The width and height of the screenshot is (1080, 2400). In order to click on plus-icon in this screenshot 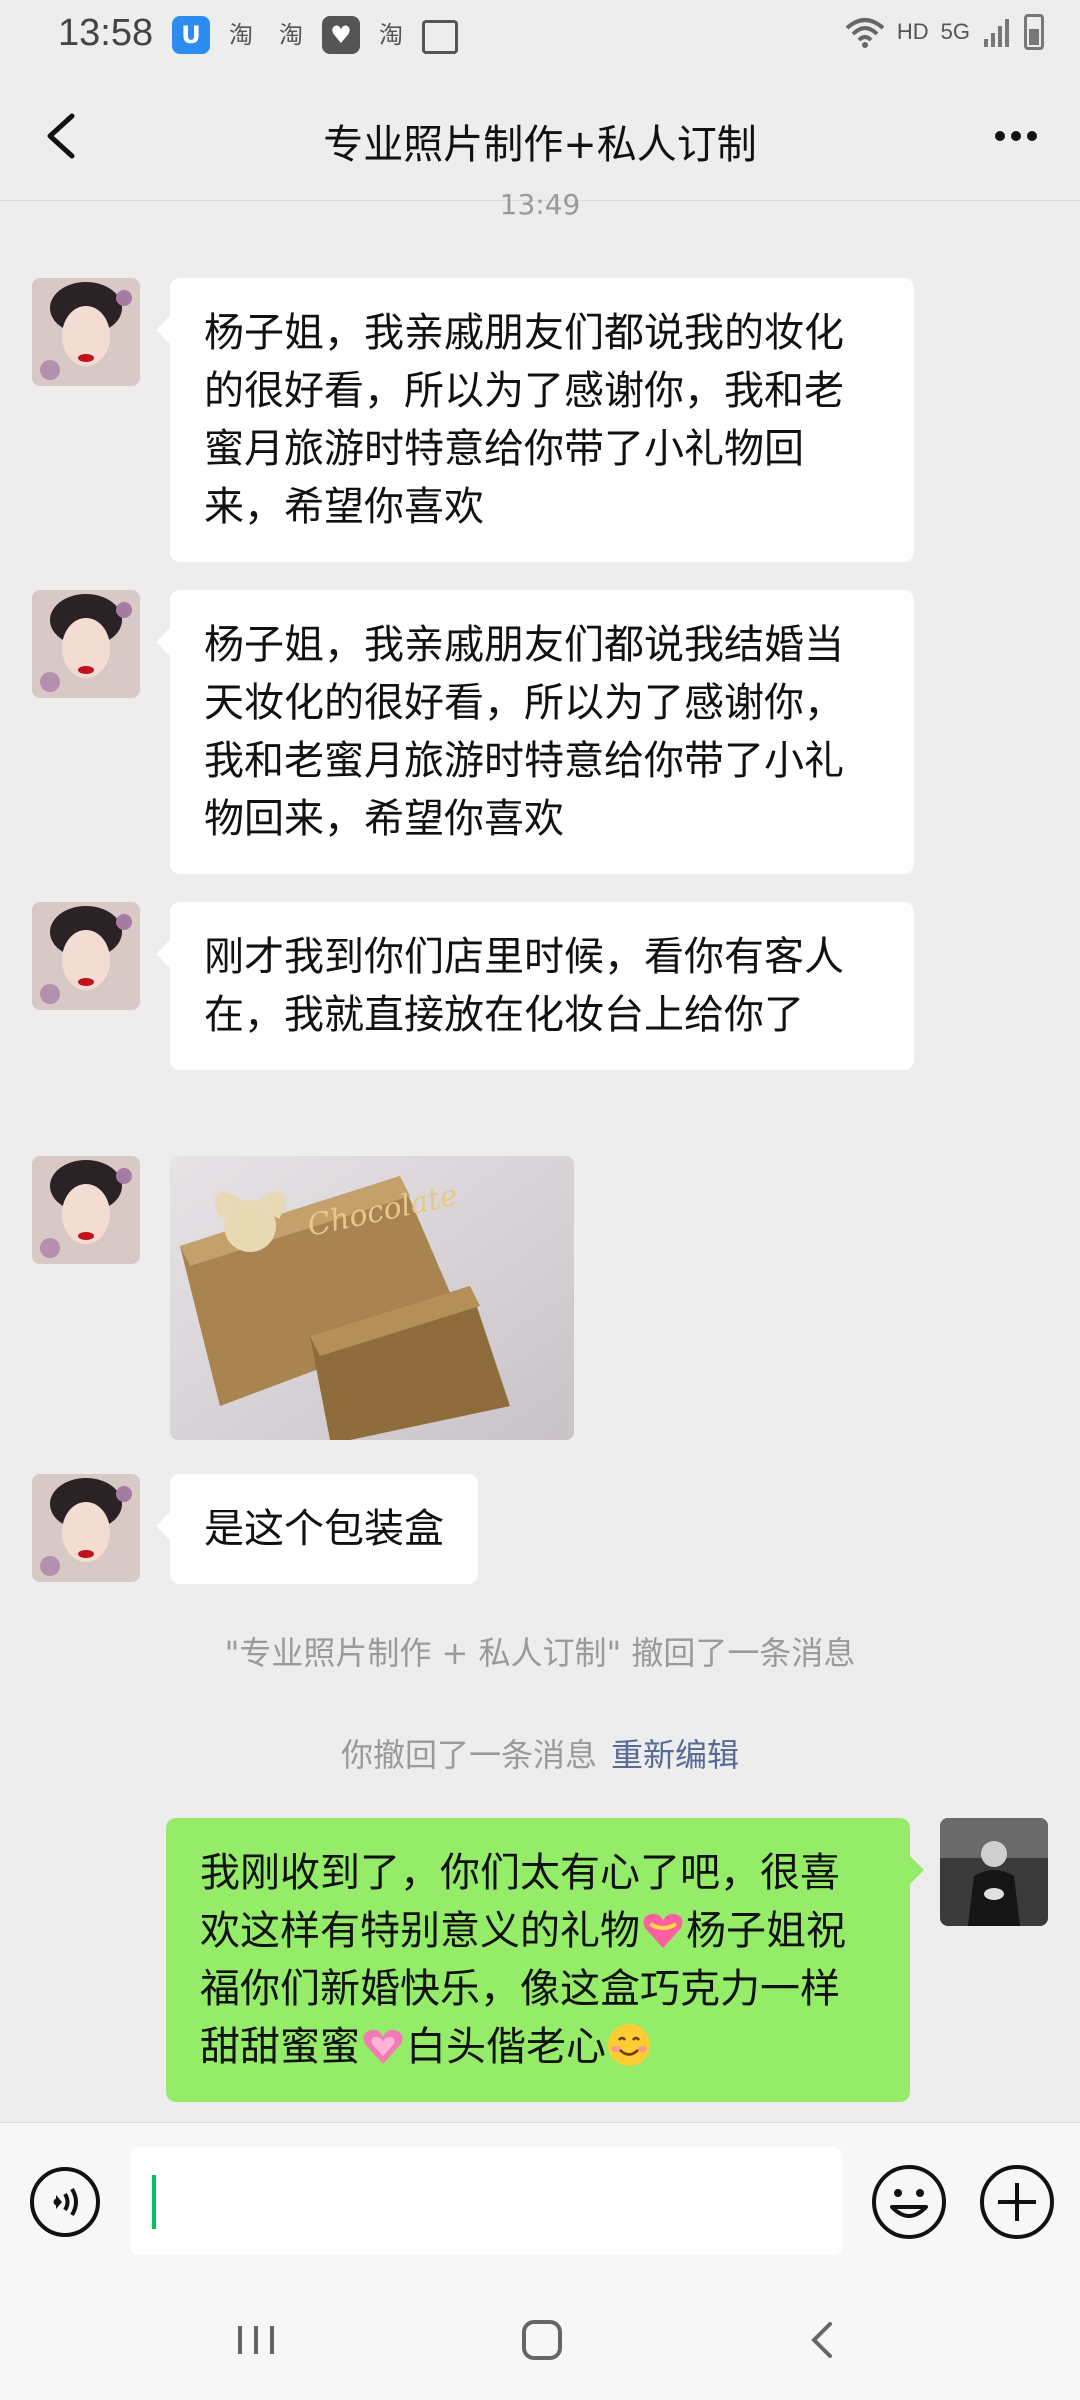, I will do `click(1017, 2202)`.